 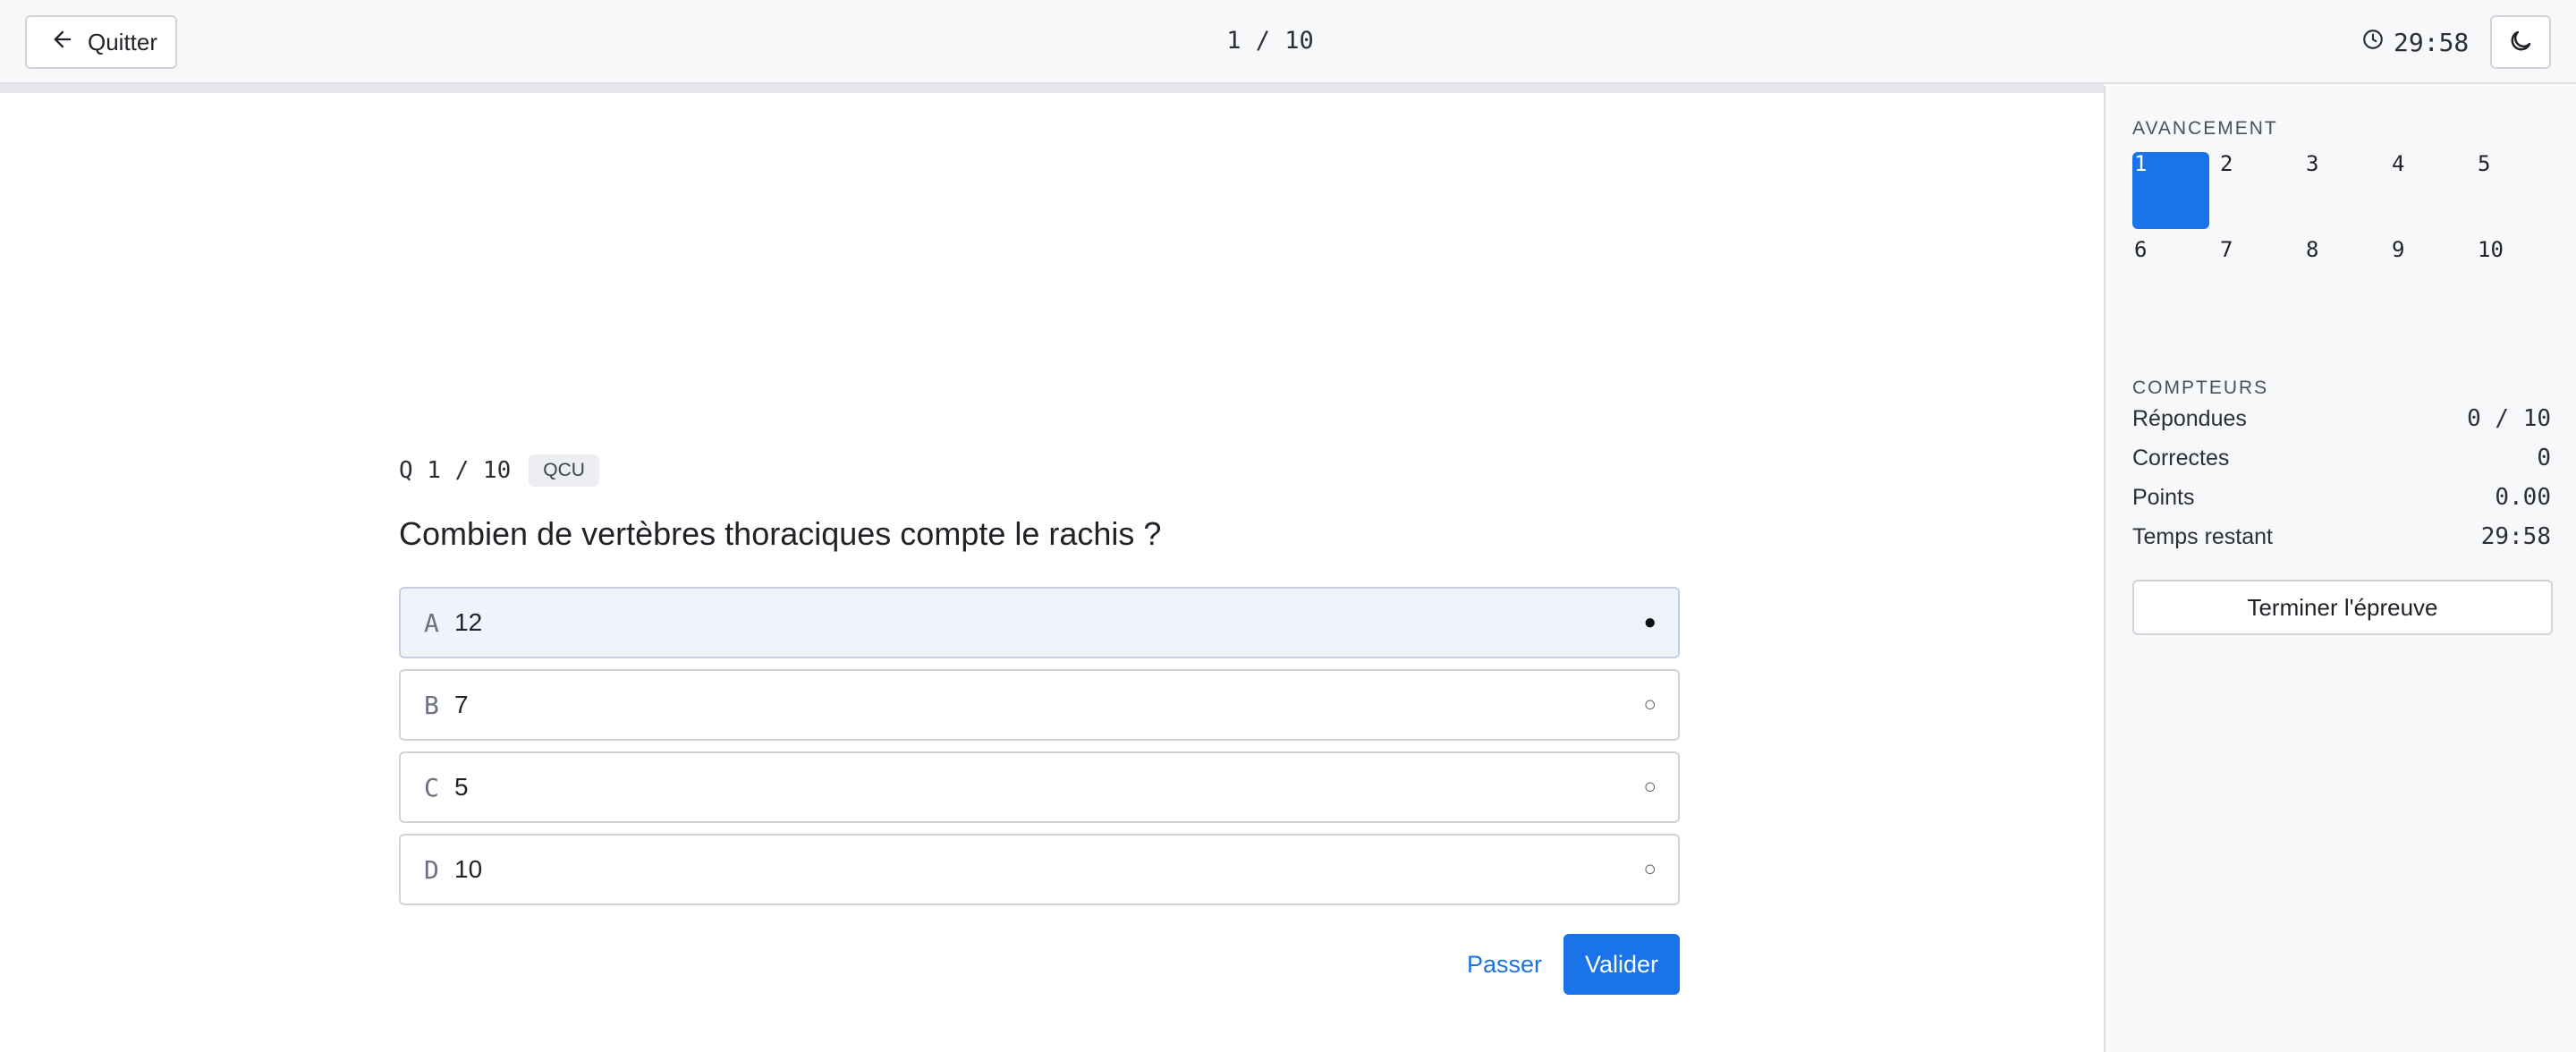 I want to click on choice-d: D 10 ○, so click(x=1039, y=869).